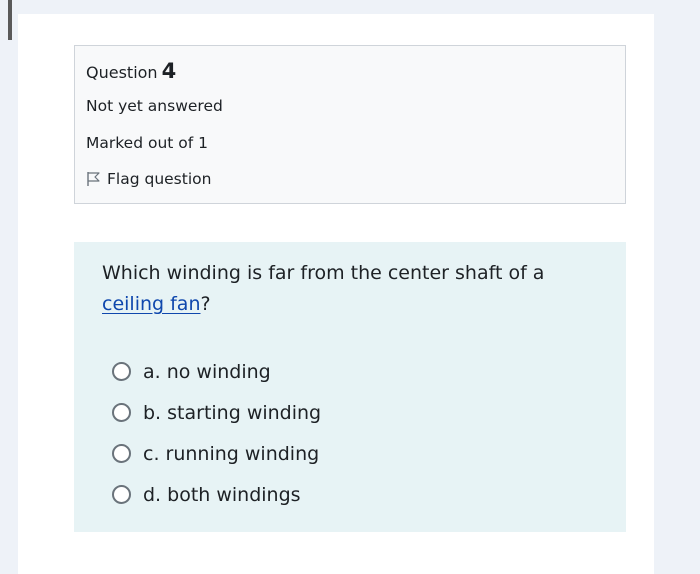  What do you see at coordinates (205, 304) in the screenshot?
I see `question-text-end: ?` at bounding box center [205, 304].